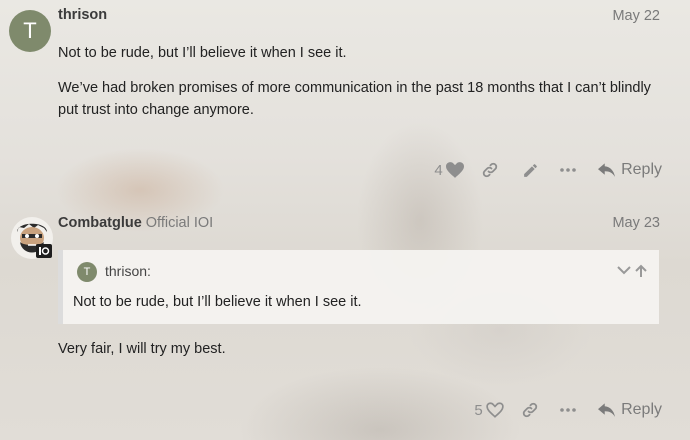 The width and height of the screenshot is (690, 440). I want to click on copy-link-button, so click(530, 410).